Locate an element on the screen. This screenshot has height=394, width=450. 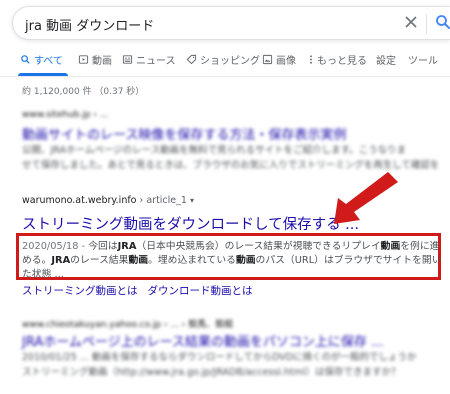
search-input: jra 動画 ダウンロード is located at coordinates (89, 24).